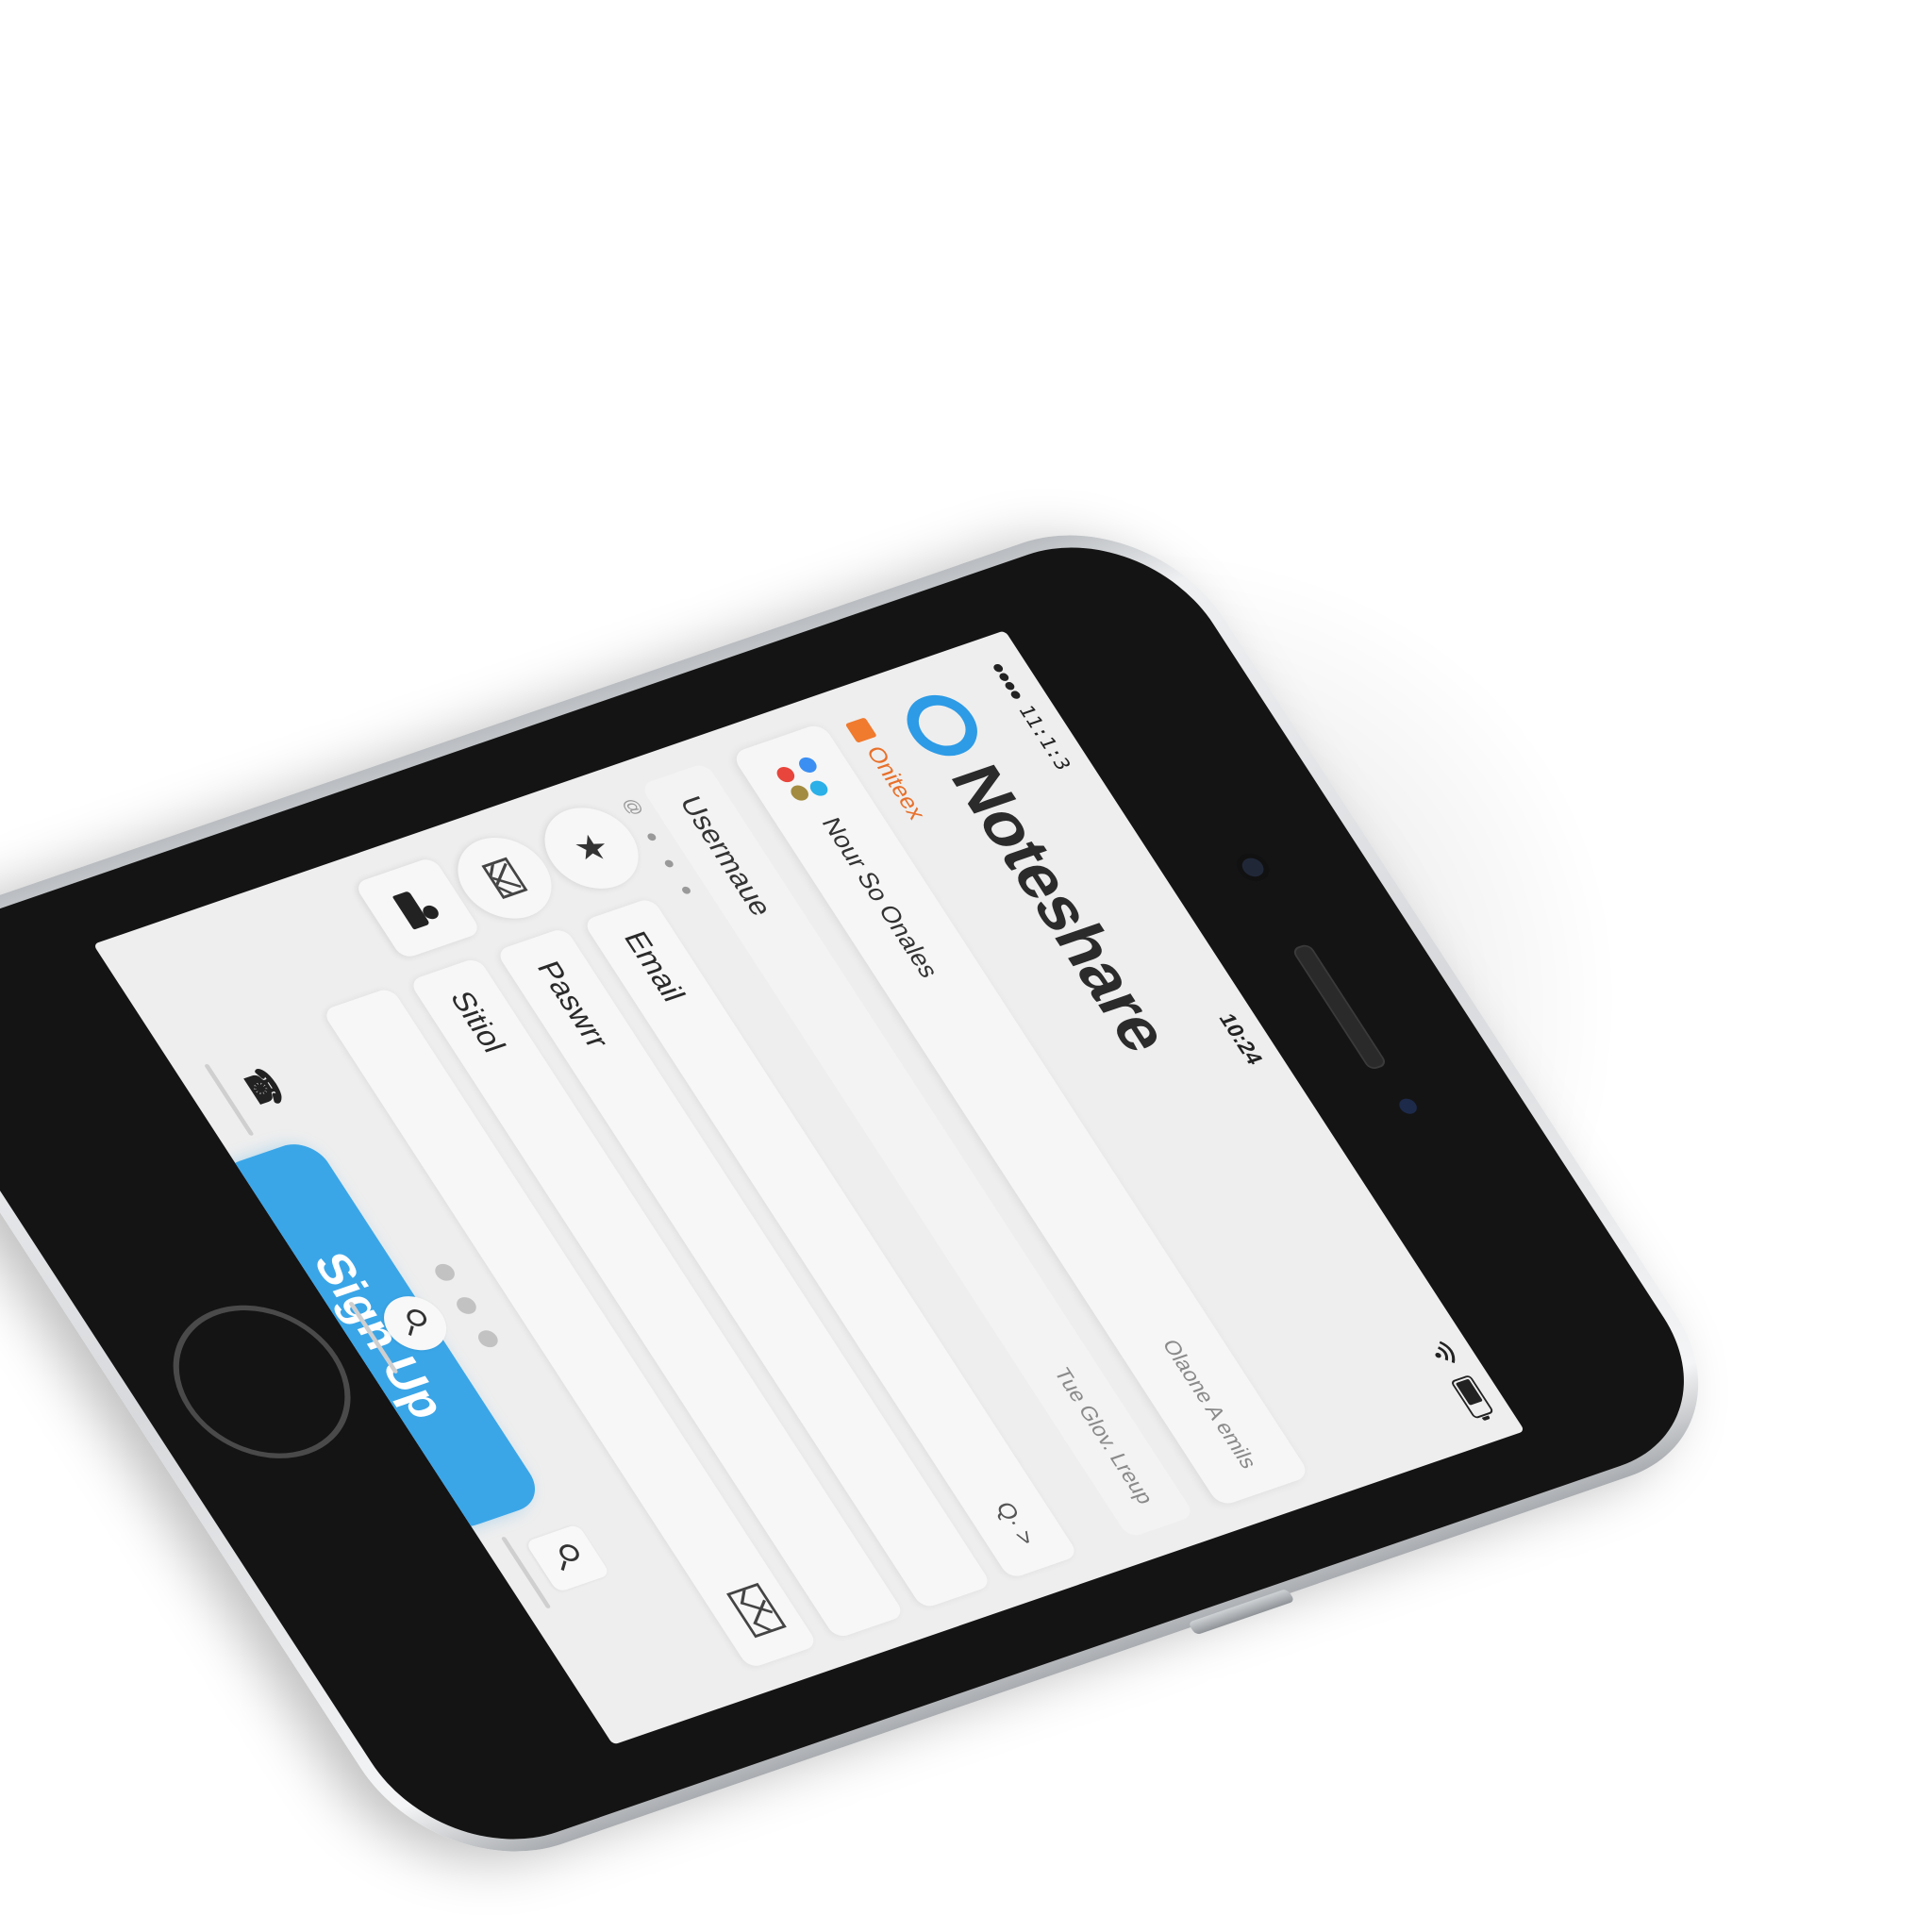  Describe the element at coordinates (1241, 1039) in the screenshot. I see `status-time: 10:24` at that location.